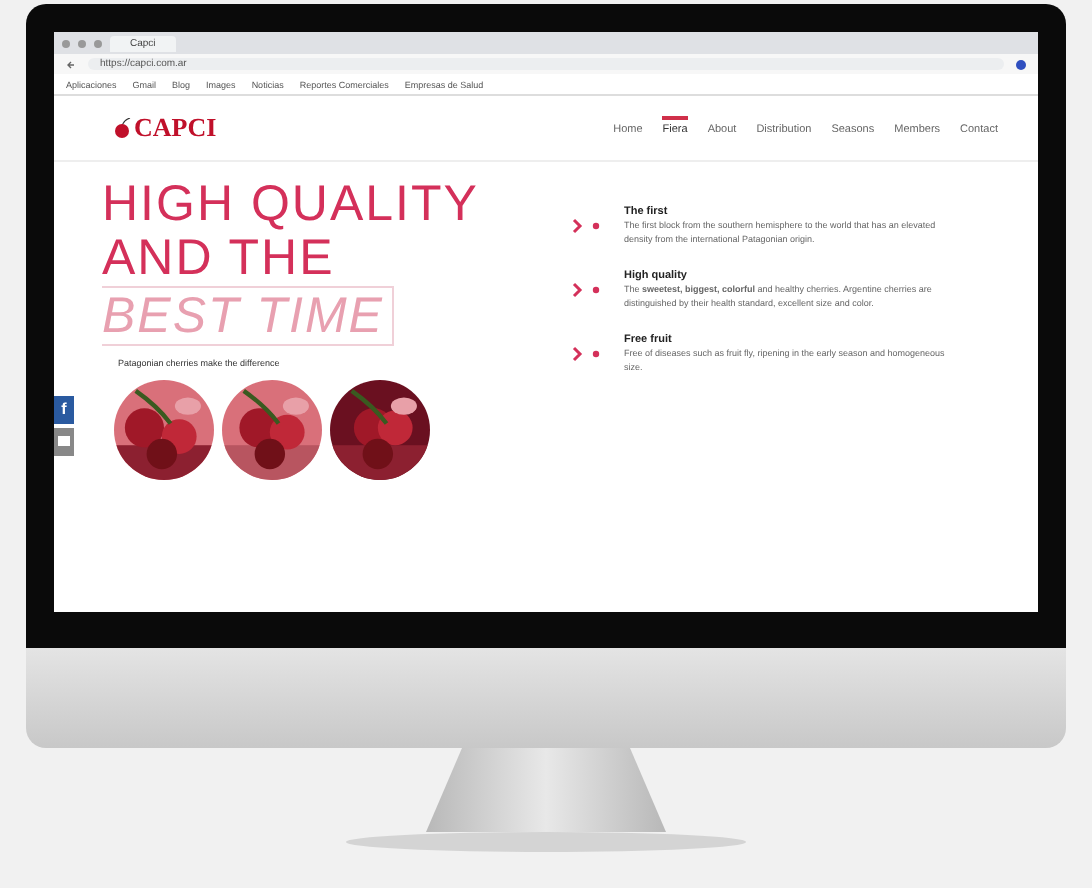 This screenshot has width=1092, height=888. I want to click on profile-icon, so click(1021, 64).